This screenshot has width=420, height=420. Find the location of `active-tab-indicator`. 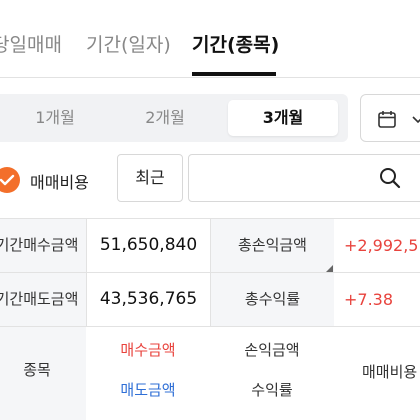

active-tab-indicator is located at coordinates (234, 74).